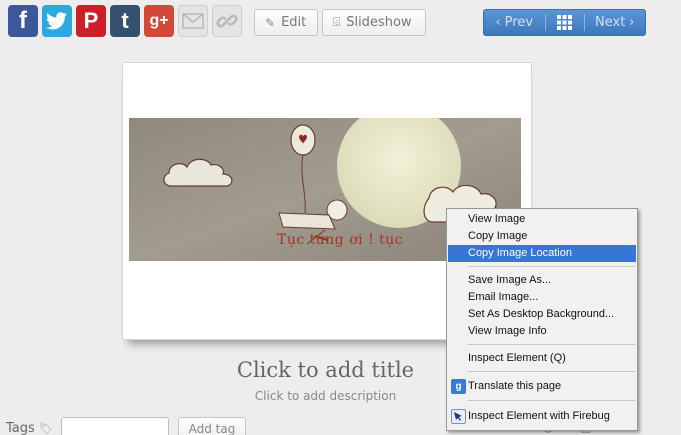  I want to click on menu-item-translate-page: g Translate this page, so click(542, 386).